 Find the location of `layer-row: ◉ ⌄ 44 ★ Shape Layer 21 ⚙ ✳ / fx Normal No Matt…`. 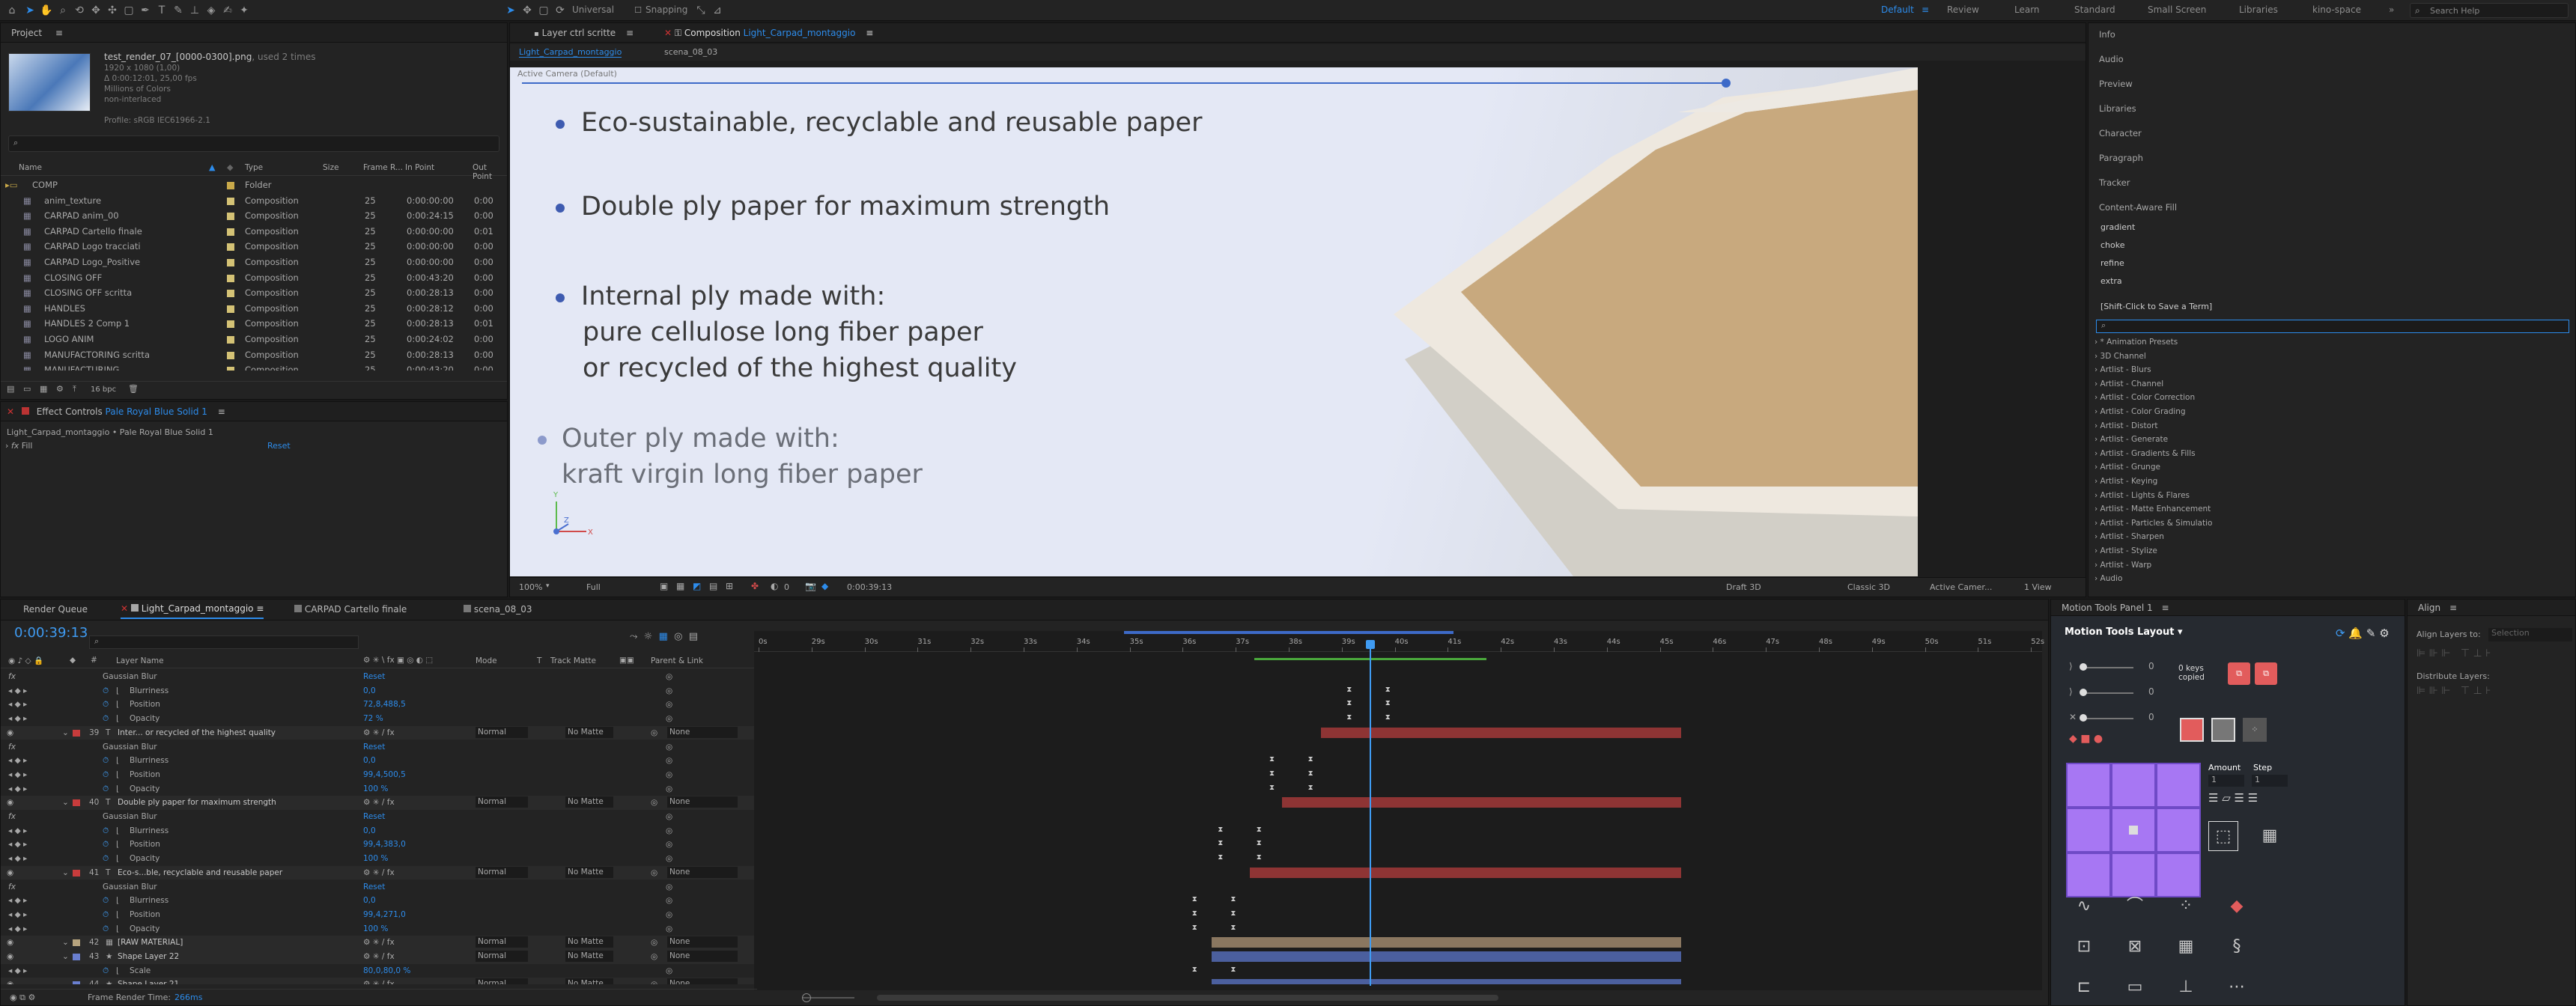

layer-row: ◉ ⌄ 44 ★ Shape Layer 21 ⚙ ✳ / fx Normal No Matt… is located at coordinates (377, 981).